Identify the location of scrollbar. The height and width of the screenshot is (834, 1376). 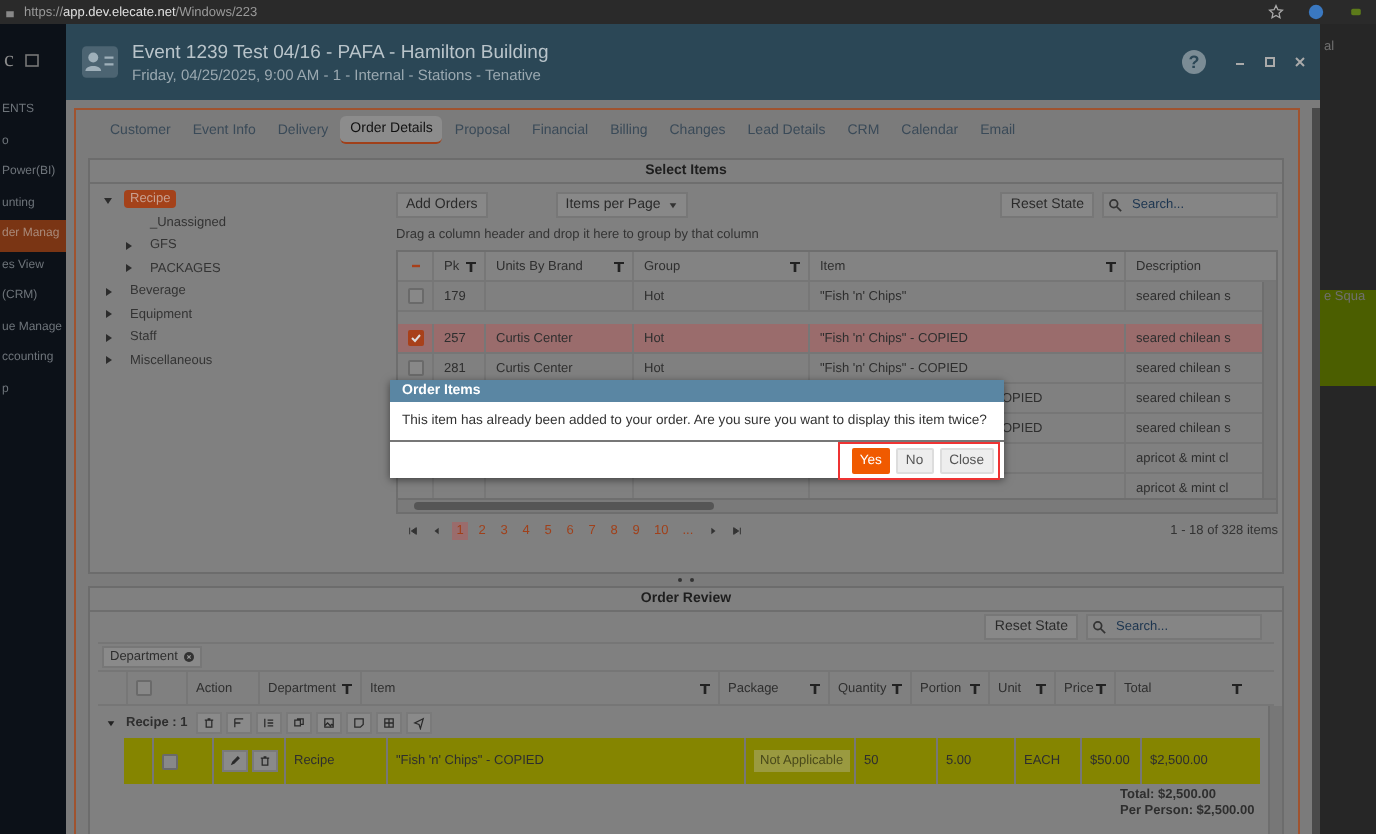
(1269, 390).